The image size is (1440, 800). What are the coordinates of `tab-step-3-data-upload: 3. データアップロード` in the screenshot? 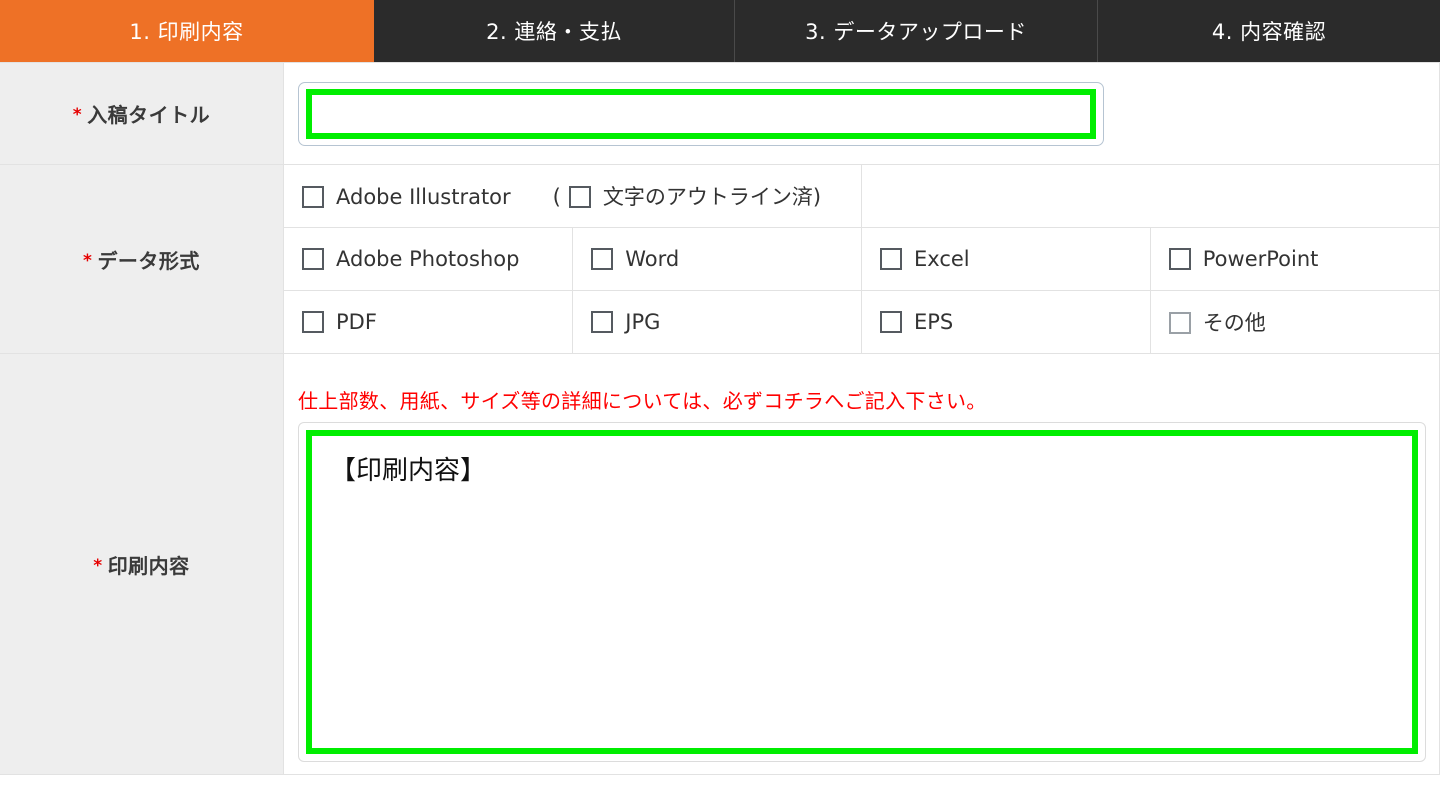 It's located at (916, 31).